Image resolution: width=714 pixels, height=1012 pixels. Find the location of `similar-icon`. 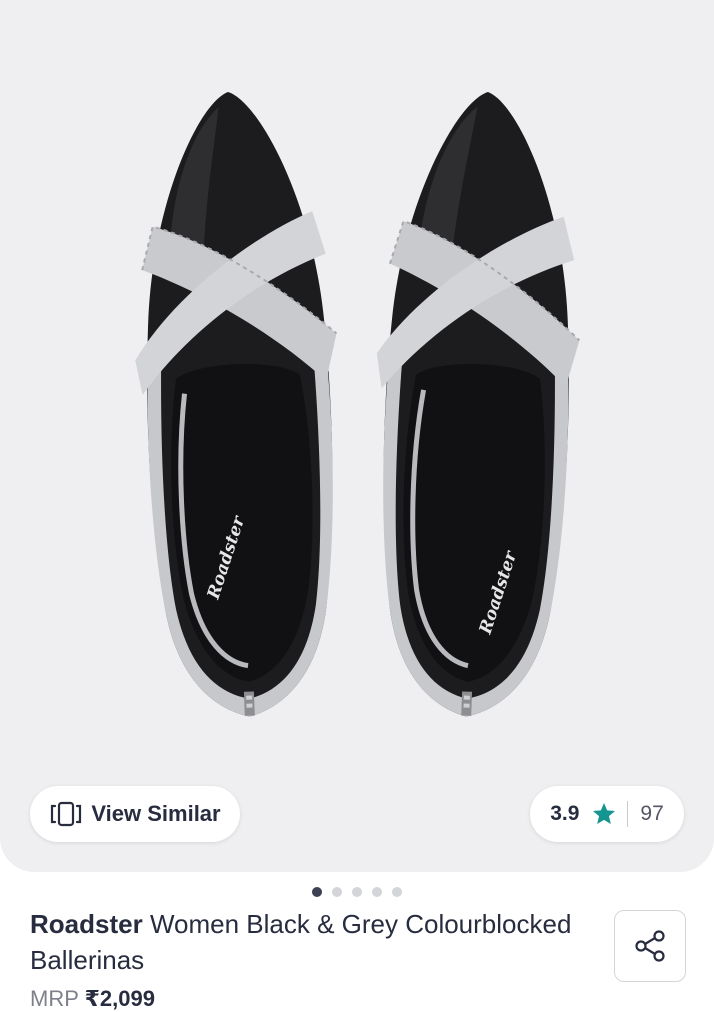

similar-icon is located at coordinates (66, 814).